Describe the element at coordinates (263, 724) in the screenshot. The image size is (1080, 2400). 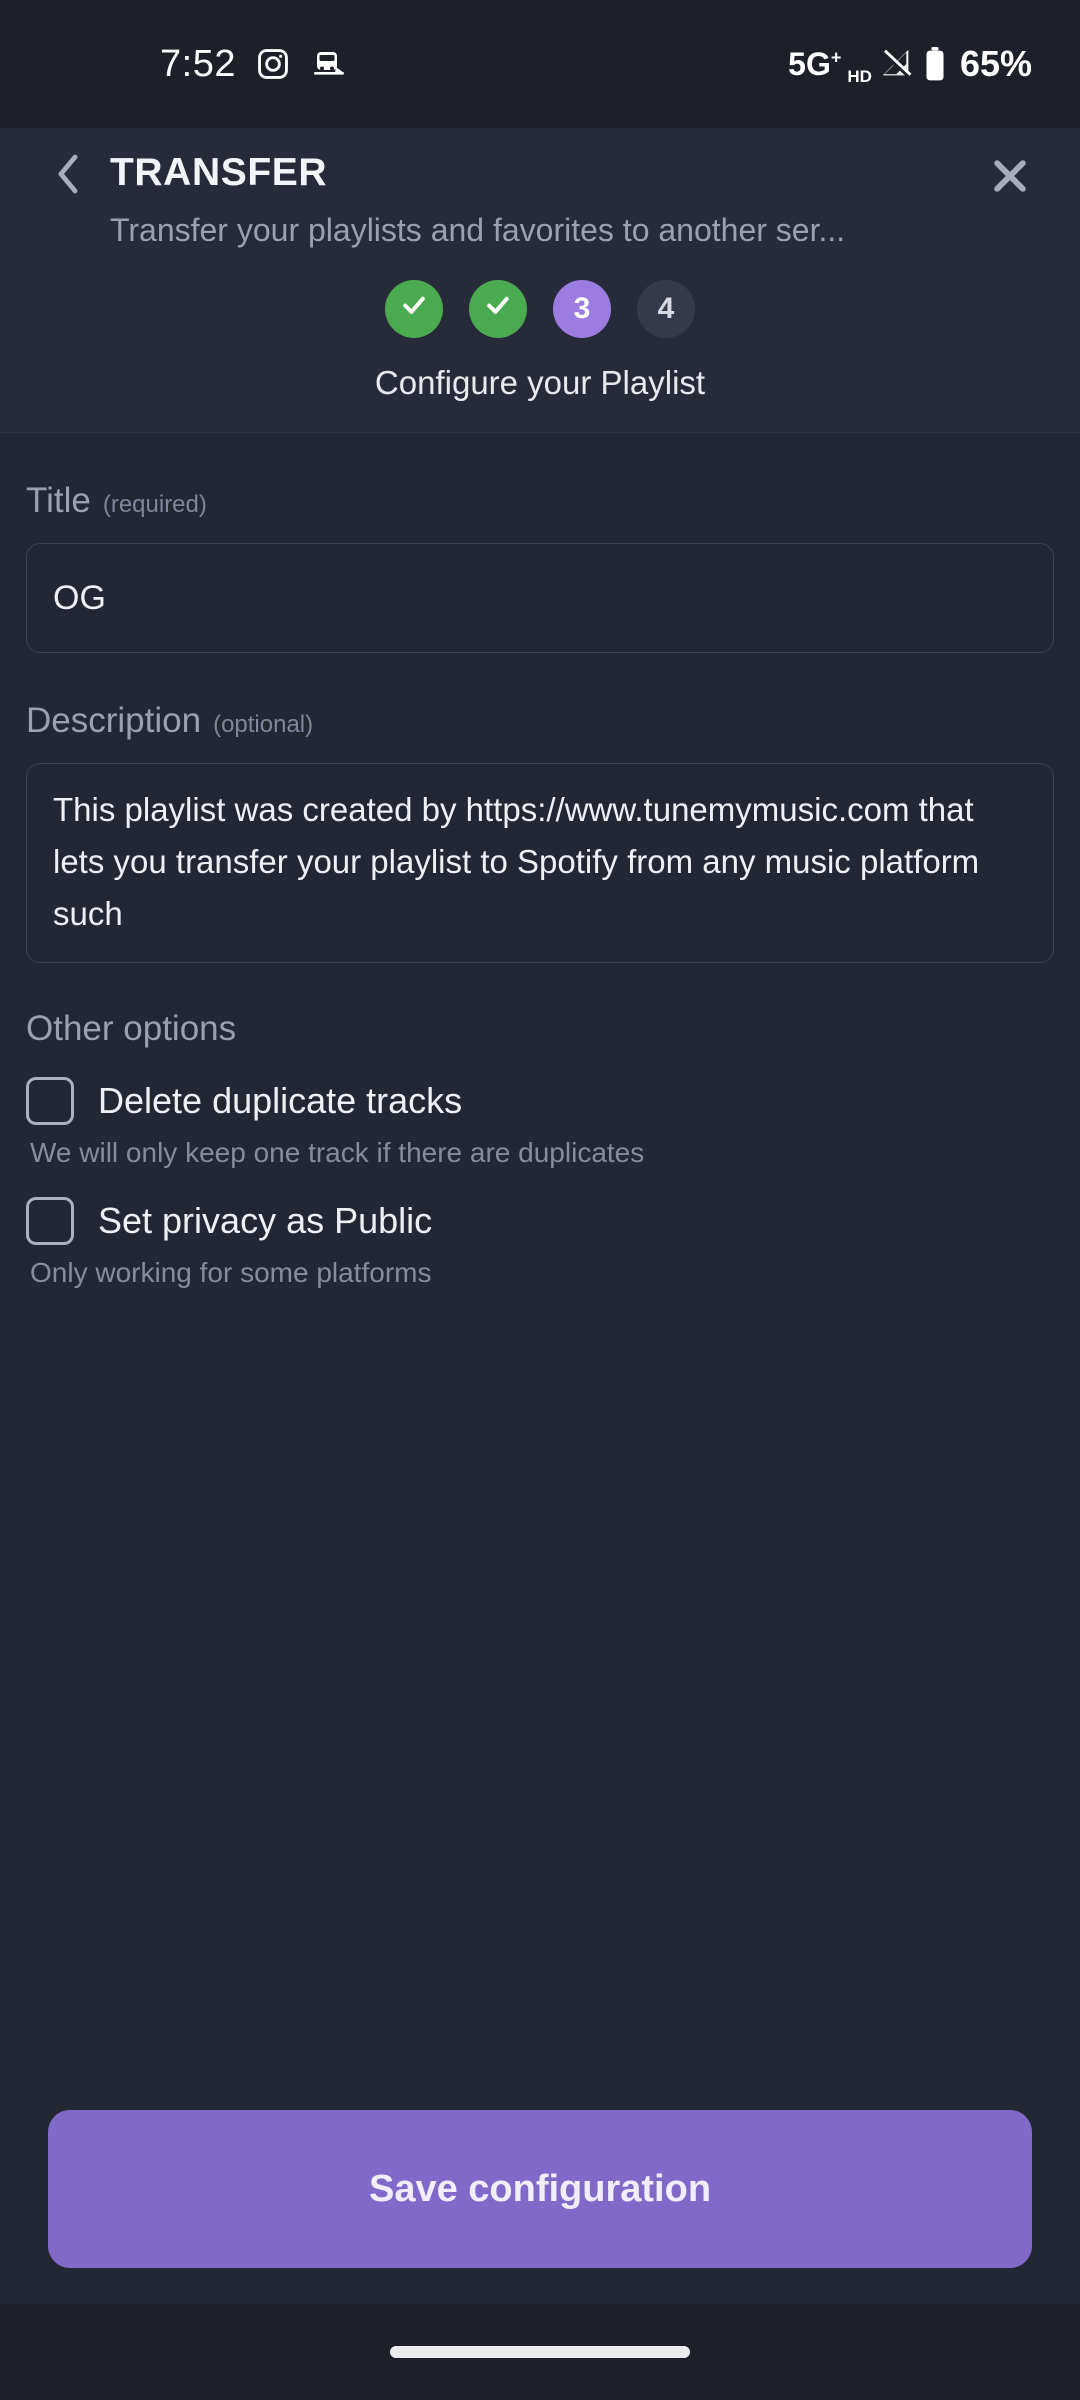
I see `description-optional-hint: (optional)` at that location.